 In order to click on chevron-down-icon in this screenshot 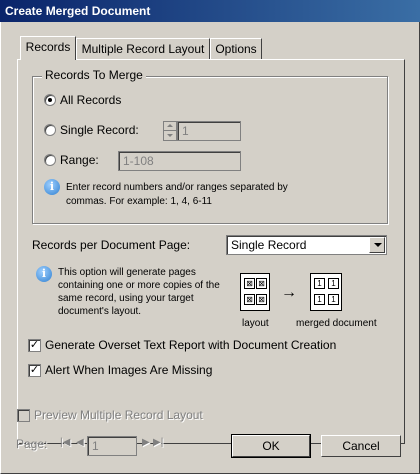, I will do `click(377, 245)`.